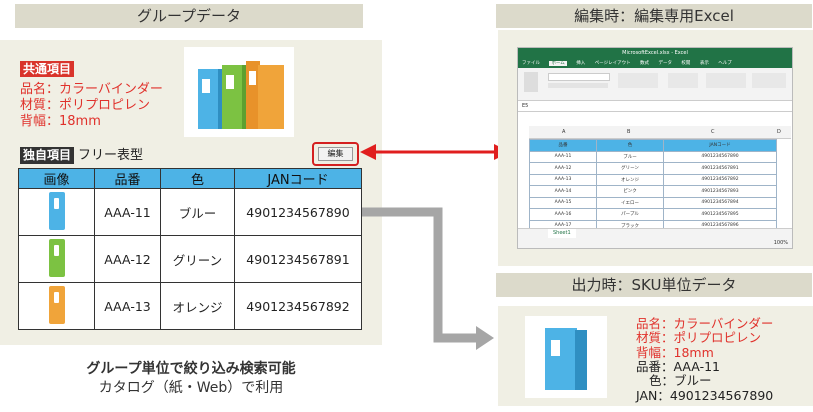  What do you see at coordinates (563, 214) in the screenshot?
I see `xl-cell: AAA-16` at bounding box center [563, 214].